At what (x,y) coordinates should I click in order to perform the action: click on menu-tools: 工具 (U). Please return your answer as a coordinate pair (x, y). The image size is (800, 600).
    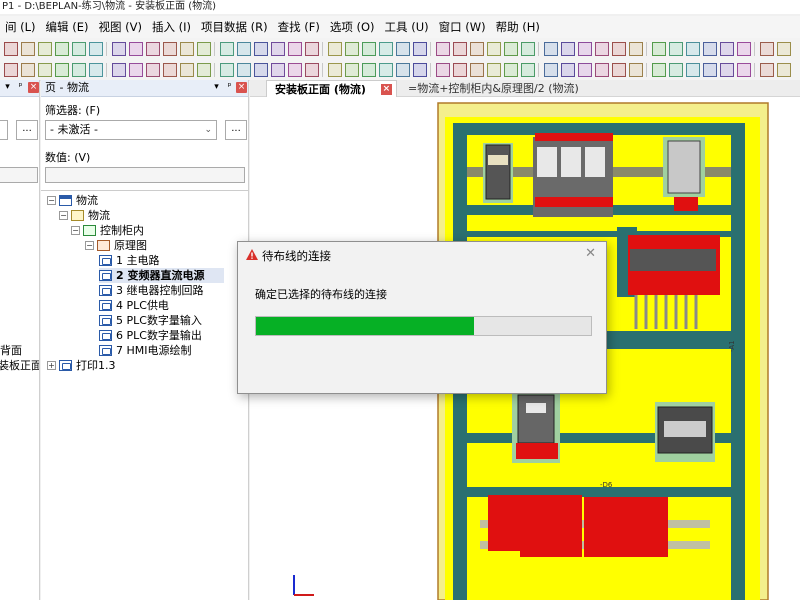
    Looking at the image, I should click on (407, 27).